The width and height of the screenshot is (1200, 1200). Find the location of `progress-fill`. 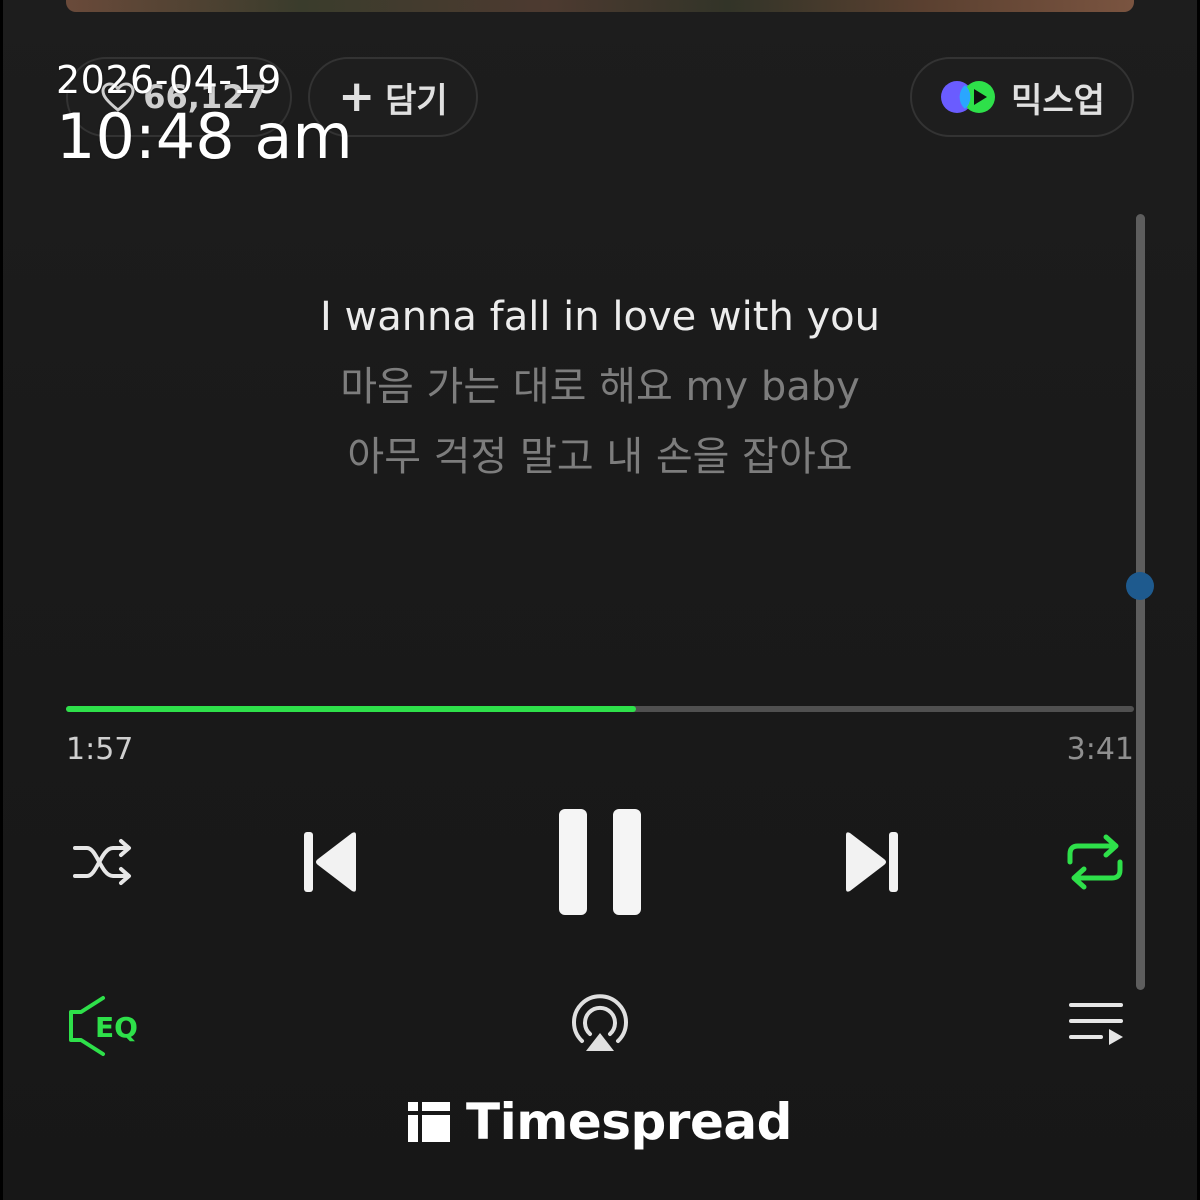

progress-fill is located at coordinates (351, 709).